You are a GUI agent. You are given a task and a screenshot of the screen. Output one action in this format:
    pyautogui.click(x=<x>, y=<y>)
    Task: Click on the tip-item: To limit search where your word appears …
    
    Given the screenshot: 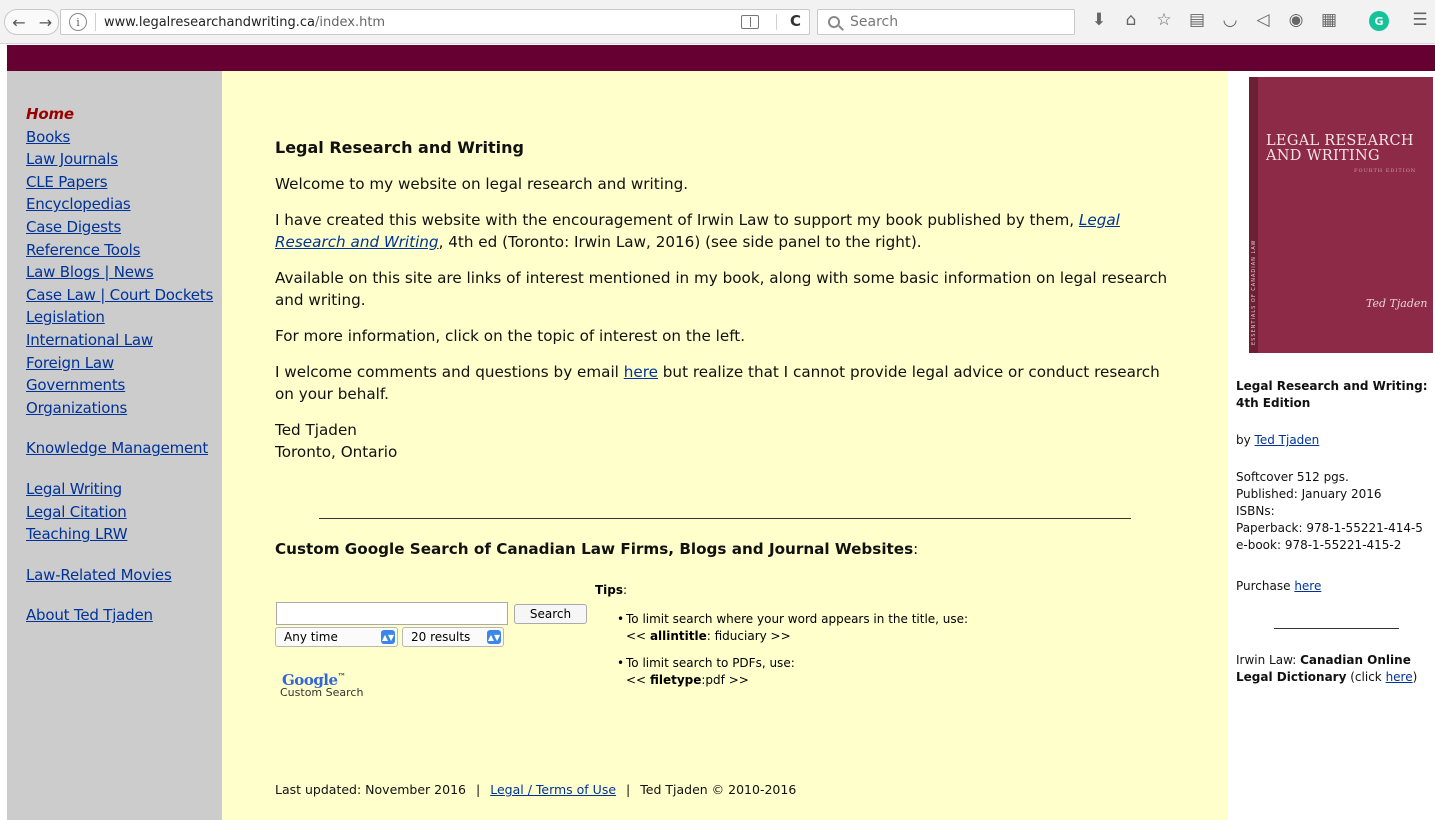 What is the action you would take?
    pyautogui.click(x=792, y=628)
    